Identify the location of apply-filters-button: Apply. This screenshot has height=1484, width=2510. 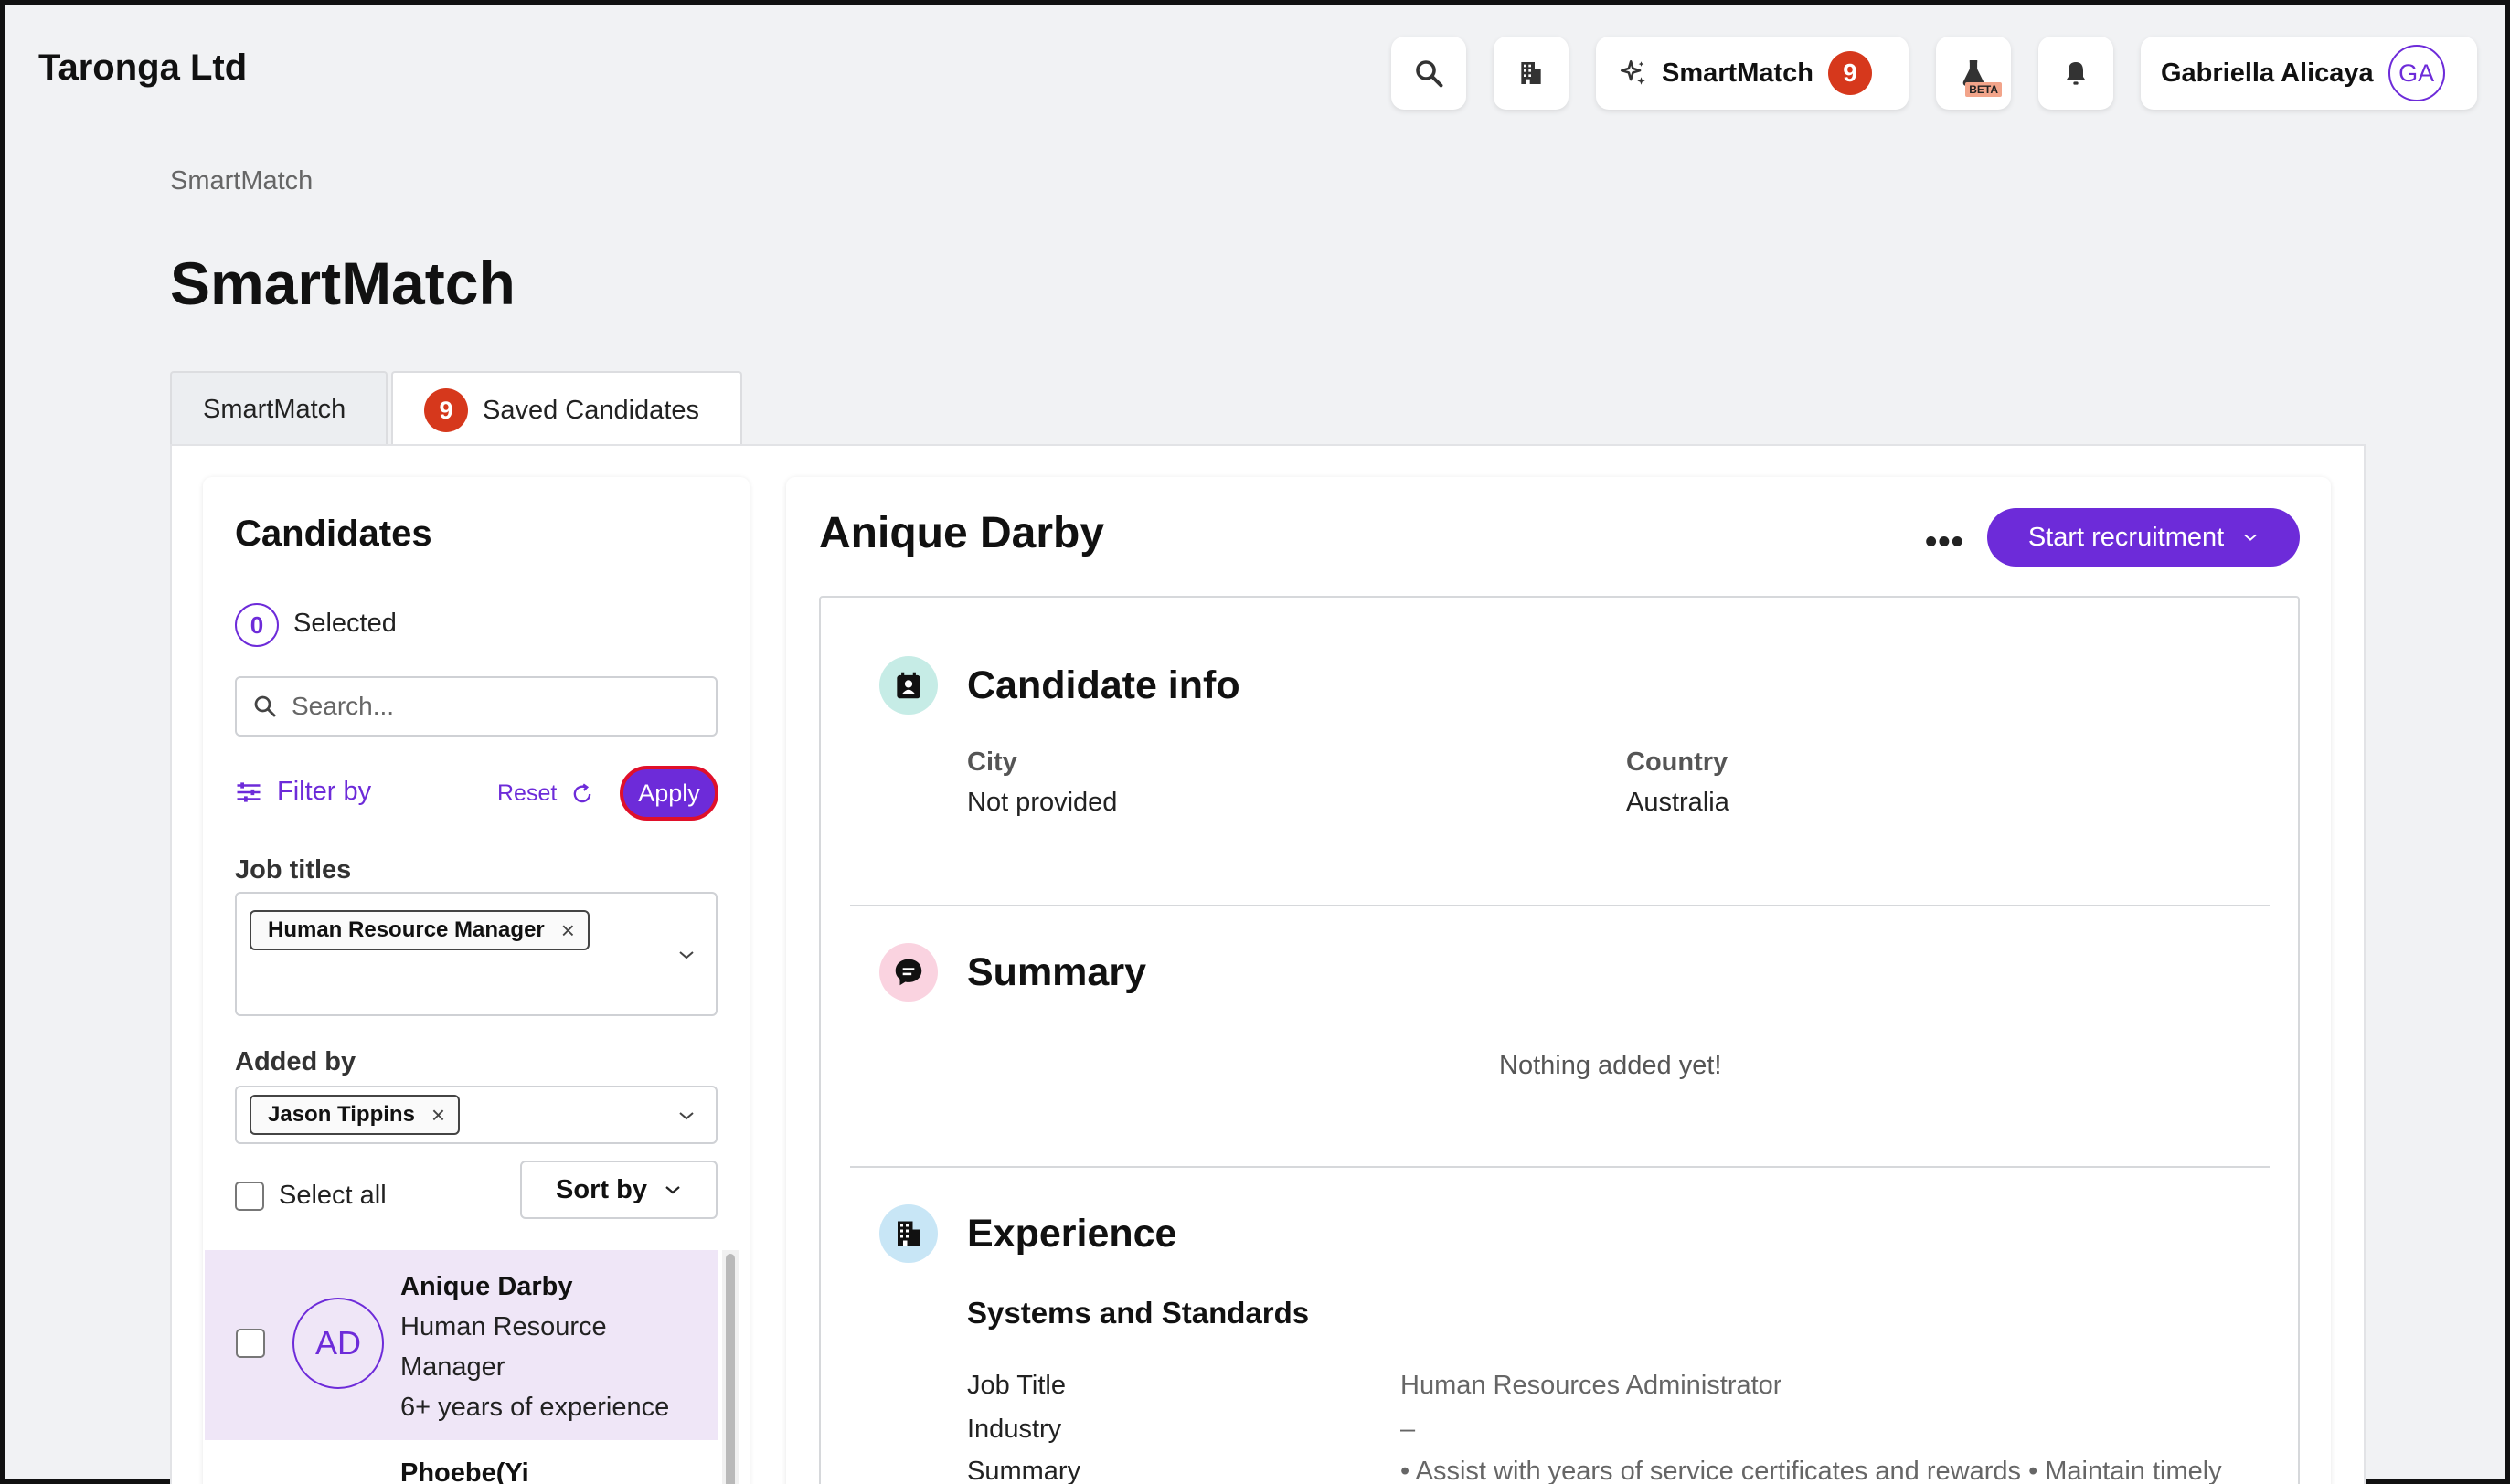
(669, 793).